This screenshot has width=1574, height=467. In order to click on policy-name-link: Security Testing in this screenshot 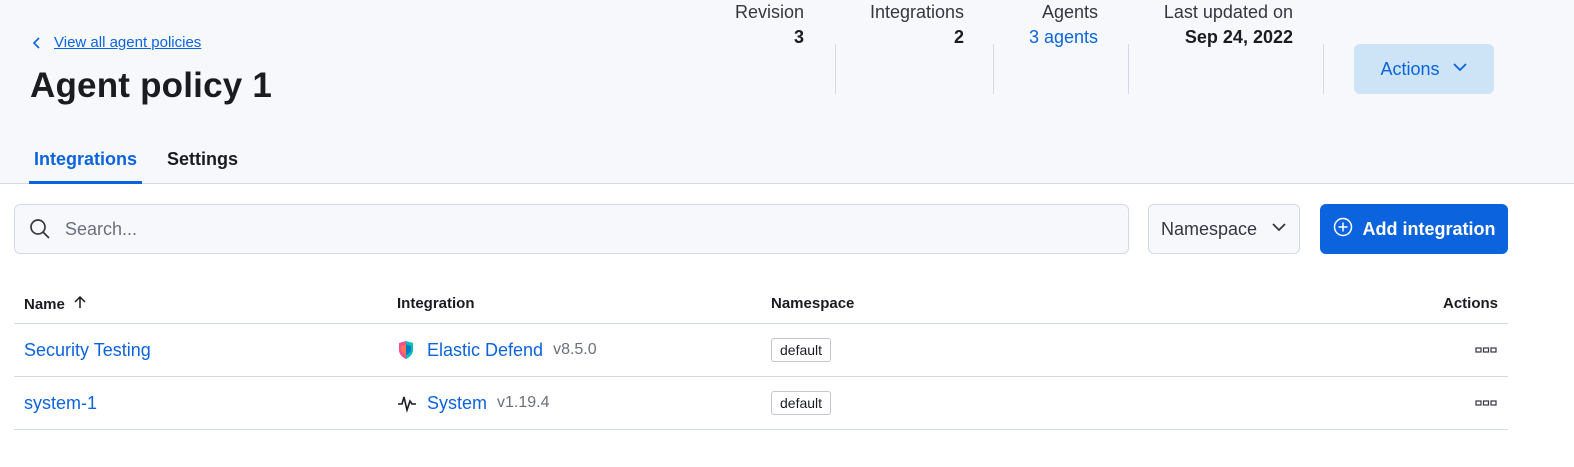, I will do `click(87, 350)`.